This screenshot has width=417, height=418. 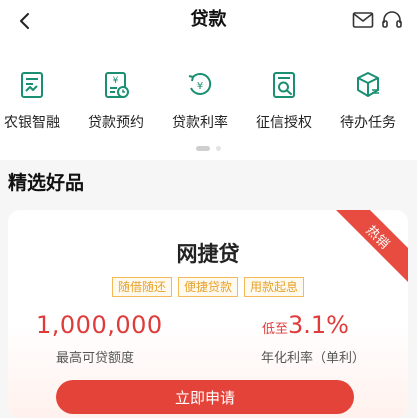 I want to click on quick-item-loan-appointment: ¥ 贷款预约, so click(x=116, y=103).